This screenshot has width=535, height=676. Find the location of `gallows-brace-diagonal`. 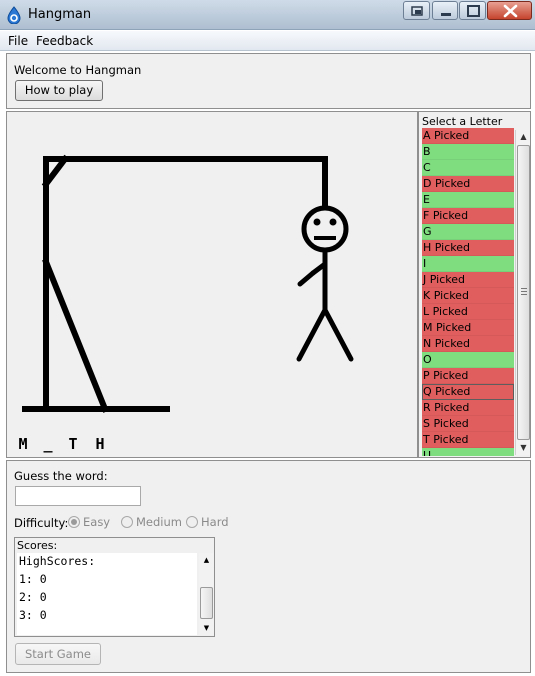

gallows-brace-diagonal is located at coordinates (75, 335).